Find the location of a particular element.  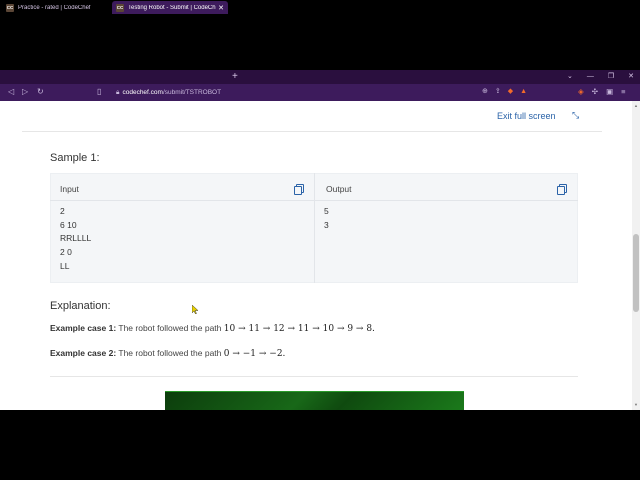

copy-output-icon is located at coordinates (562, 189).